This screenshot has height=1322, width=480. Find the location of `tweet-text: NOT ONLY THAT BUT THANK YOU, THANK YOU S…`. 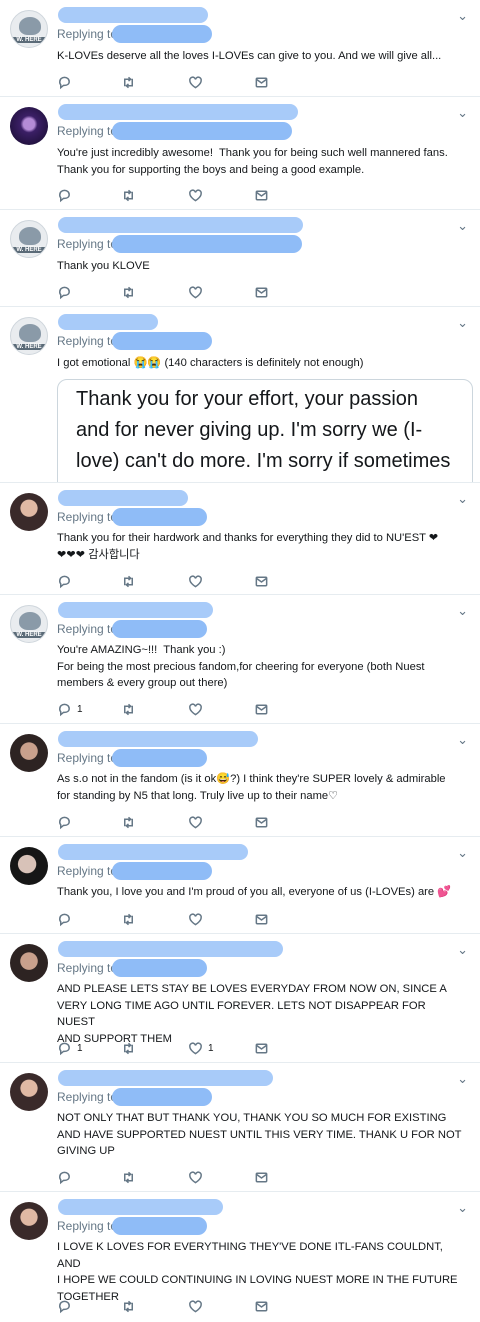

tweet-text: NOT ONLY THAT BUT THANK YOU, THANK YOU S… is located at coordinates (259, 1134).